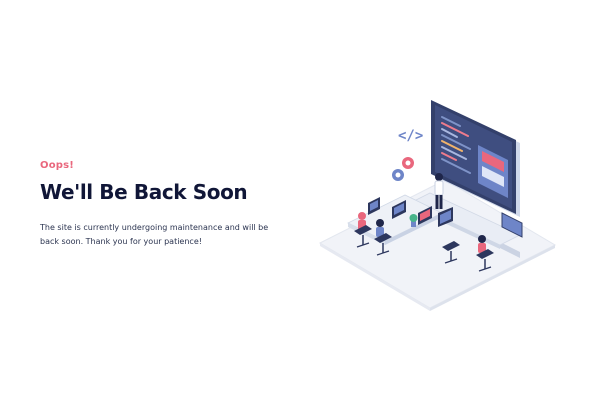  I want to click on eyebrow-label: Oops!, so click(57, 165).